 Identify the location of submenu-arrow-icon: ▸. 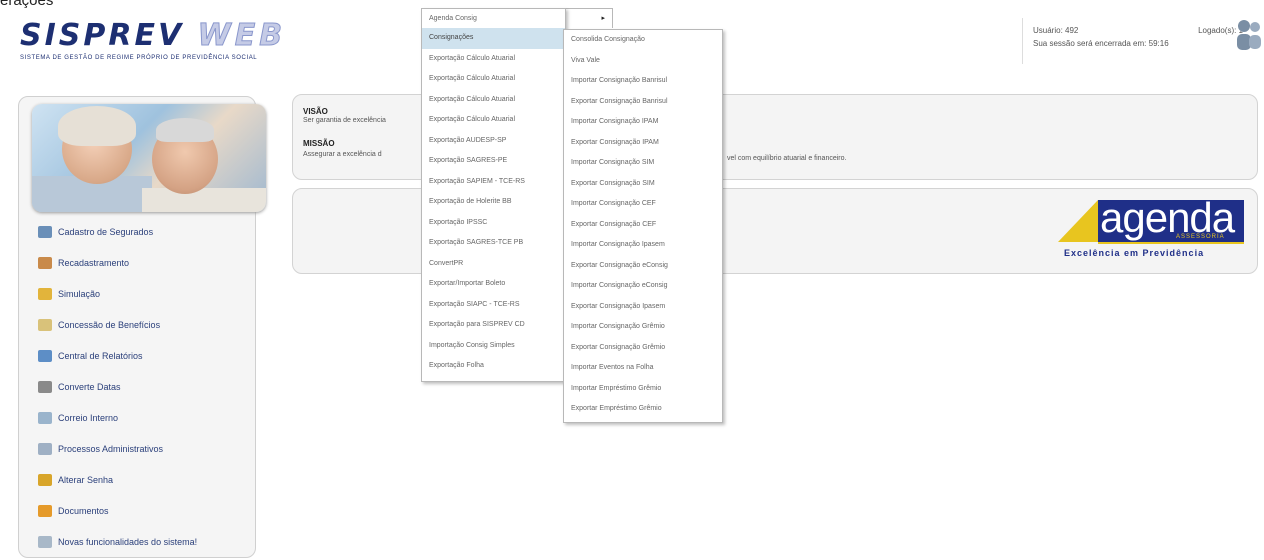
(603, 18).